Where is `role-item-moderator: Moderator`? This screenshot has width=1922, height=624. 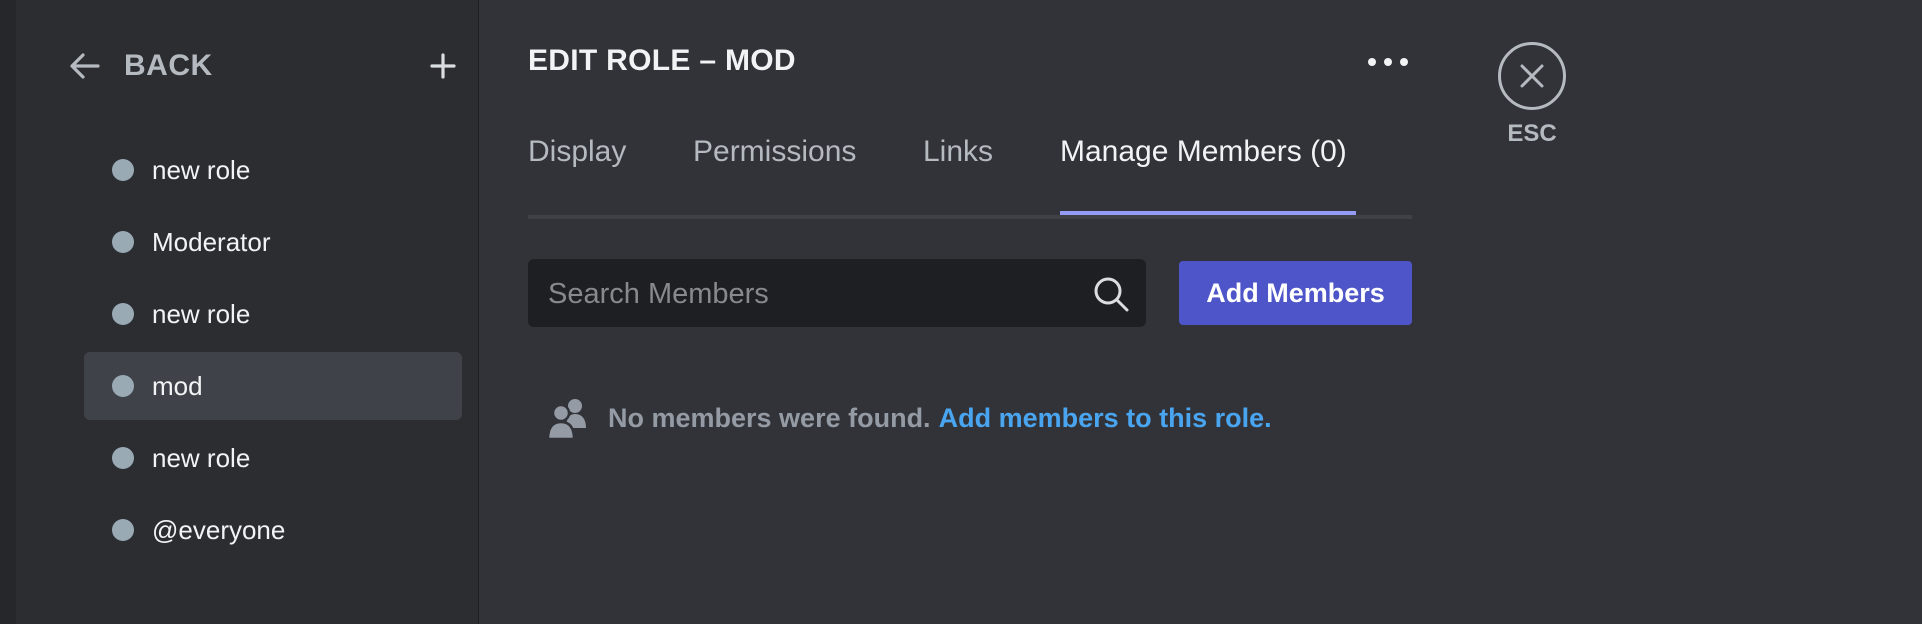
role-item-moderator: Moderator is located at coordinates (273, 242).